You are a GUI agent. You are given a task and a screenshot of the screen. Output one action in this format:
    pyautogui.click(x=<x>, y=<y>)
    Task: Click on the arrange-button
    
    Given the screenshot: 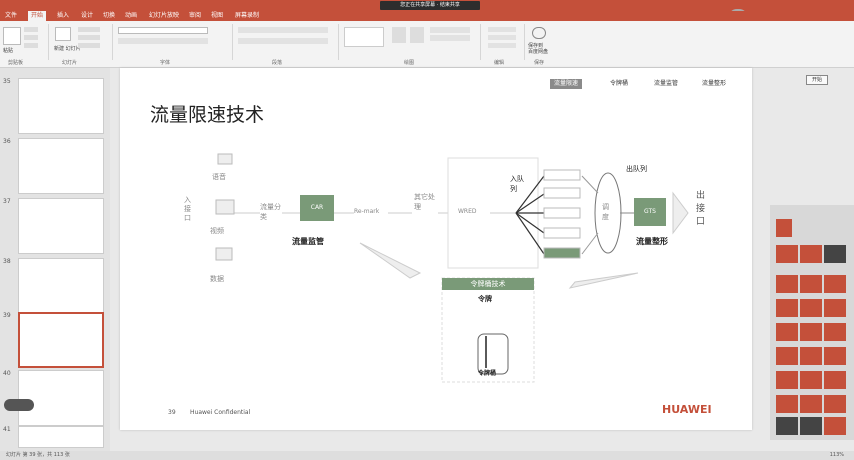 What is the action you would take?
    pyautogui.click(x=399, y=35)
    